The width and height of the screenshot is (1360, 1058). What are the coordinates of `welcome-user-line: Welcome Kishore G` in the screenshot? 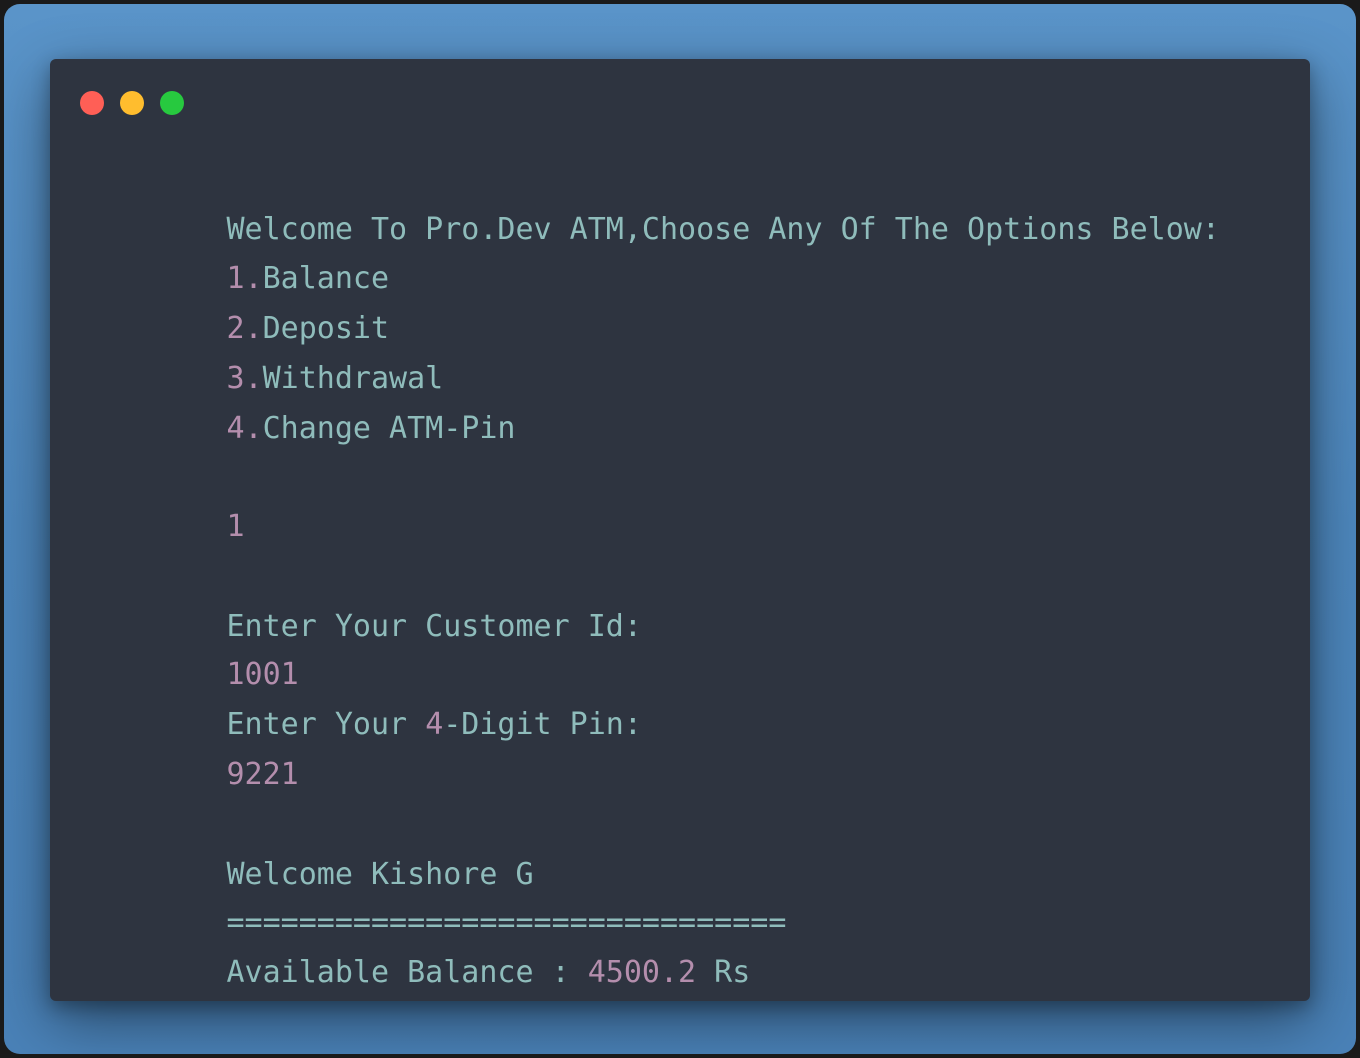 It's located at (308, 850).